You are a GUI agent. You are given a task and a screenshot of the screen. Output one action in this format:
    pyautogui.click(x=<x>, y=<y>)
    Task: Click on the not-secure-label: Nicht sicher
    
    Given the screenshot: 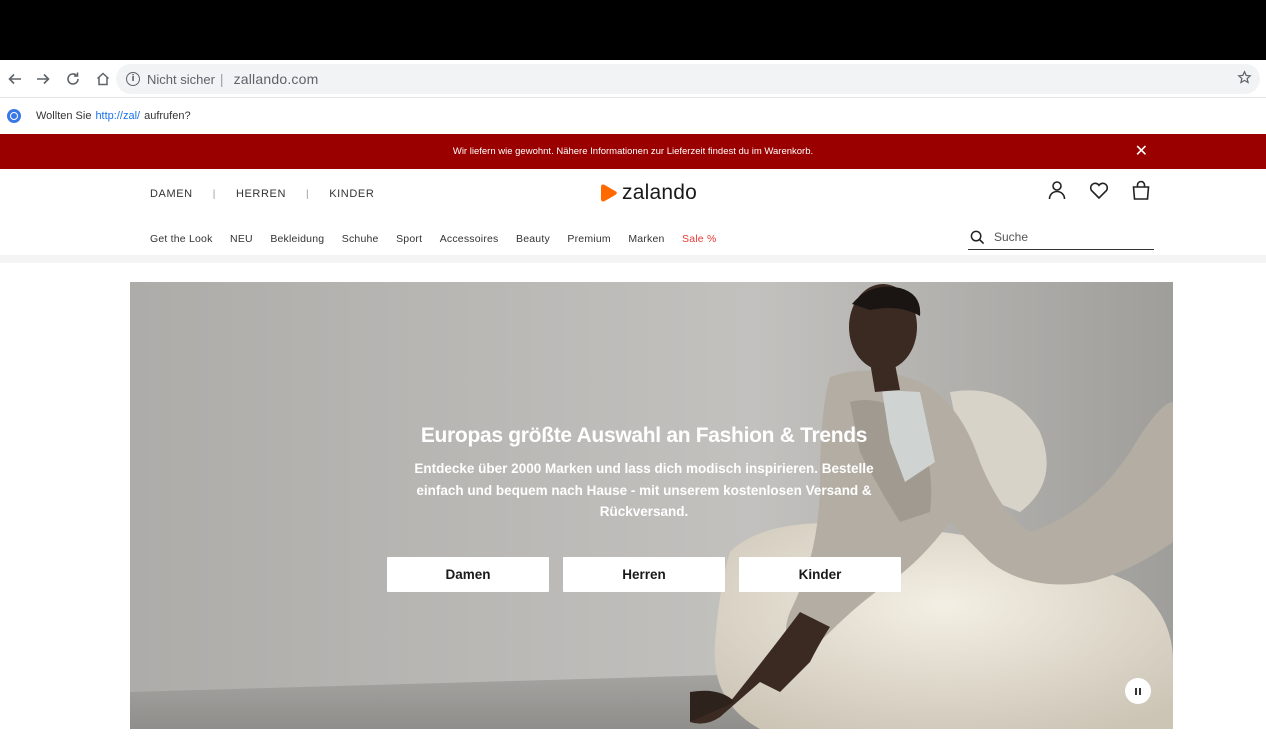 What is the action you would take?
    pyautogui.click(x=181, y=79)
    